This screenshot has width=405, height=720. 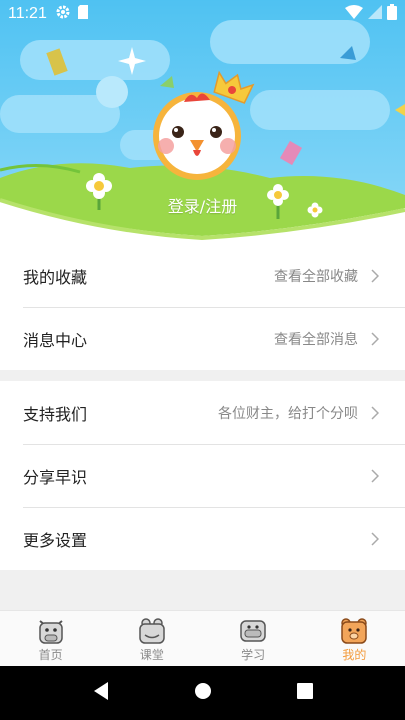 What do you see at coordinates (253, 631) in the screenshot?
I see `hippo-icon` at bounding box center [253, 631].